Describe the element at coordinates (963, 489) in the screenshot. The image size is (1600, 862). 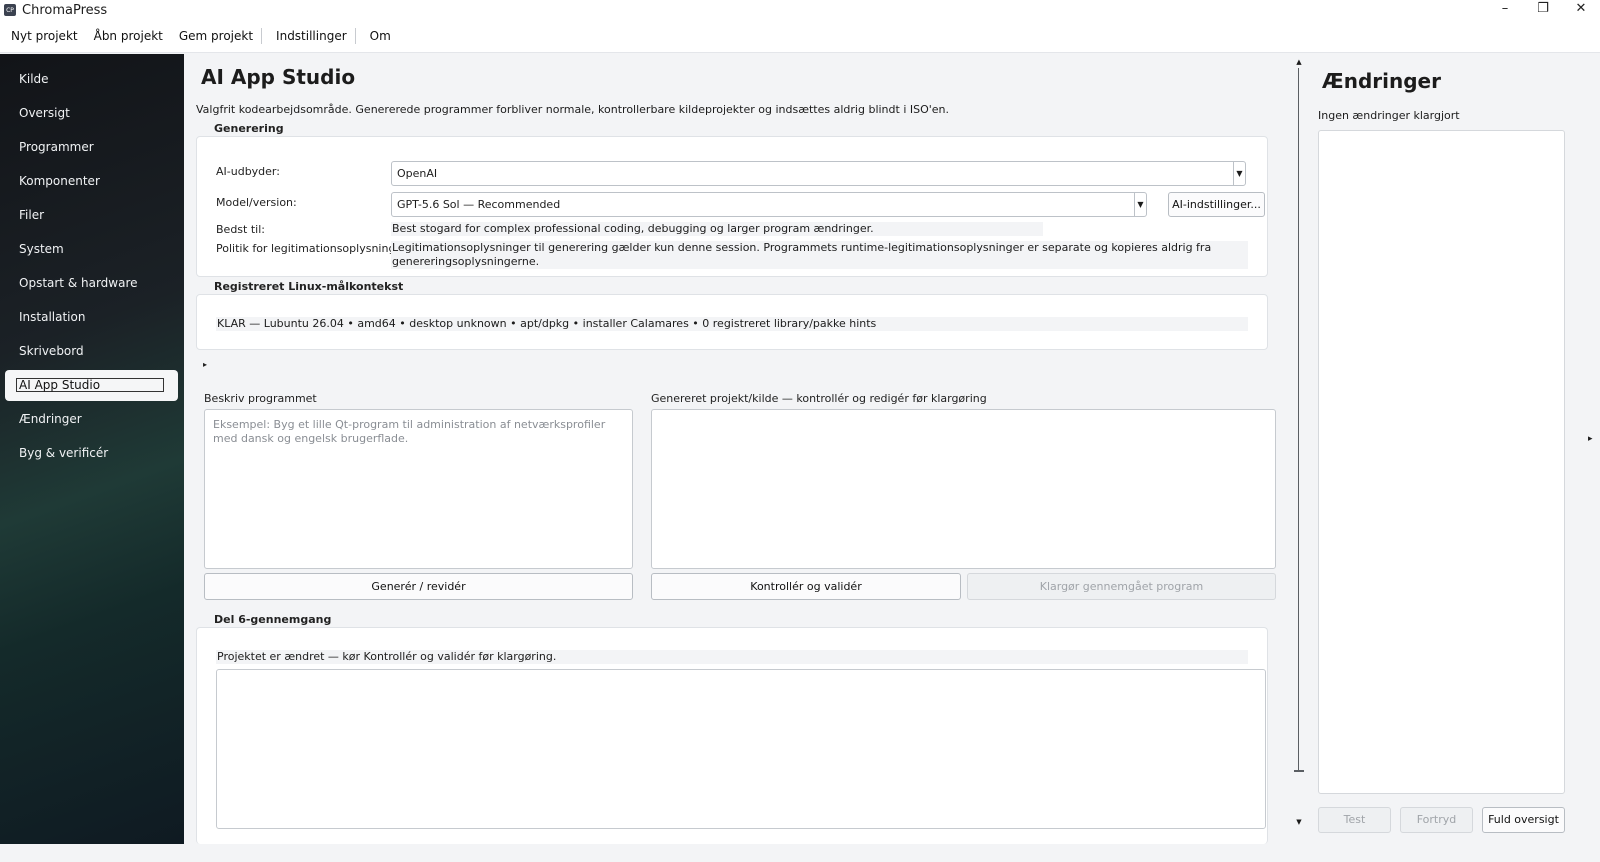
I see `generated-source-editor` at that location.